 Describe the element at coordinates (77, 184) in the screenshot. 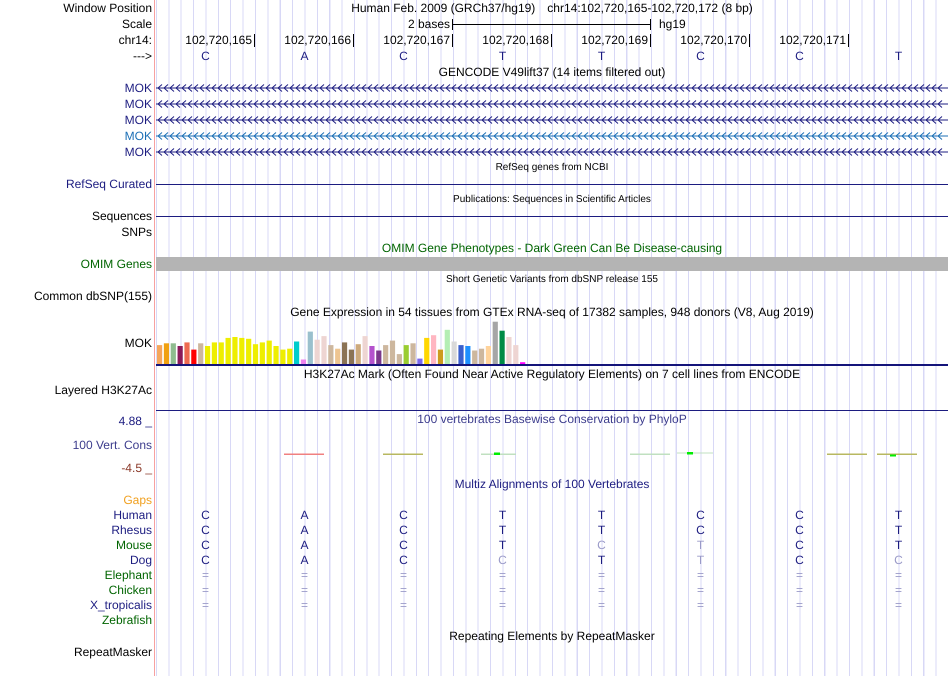

I see `track-label: RefSeq Curated` at that location.